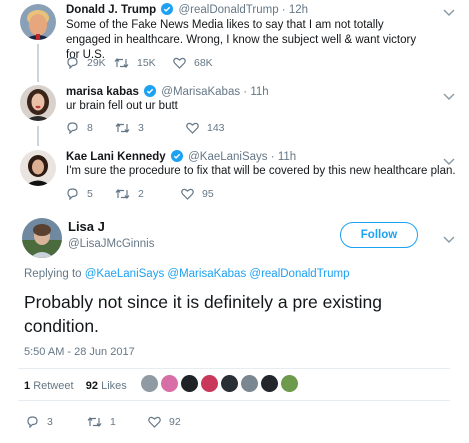 This screenshot has width=469, height=443. I want to click on retweet-button: 1, so click(101, 422).